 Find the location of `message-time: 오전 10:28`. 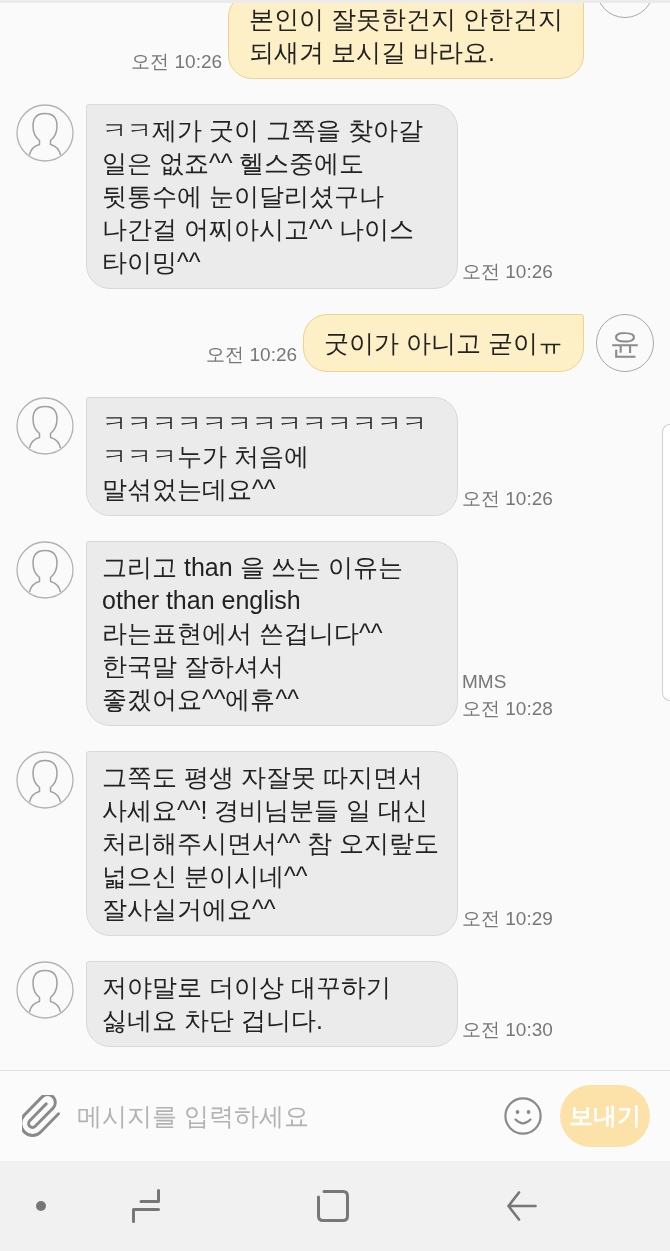

message-time: 오전 10:28 is located at coordinates (507, 709).